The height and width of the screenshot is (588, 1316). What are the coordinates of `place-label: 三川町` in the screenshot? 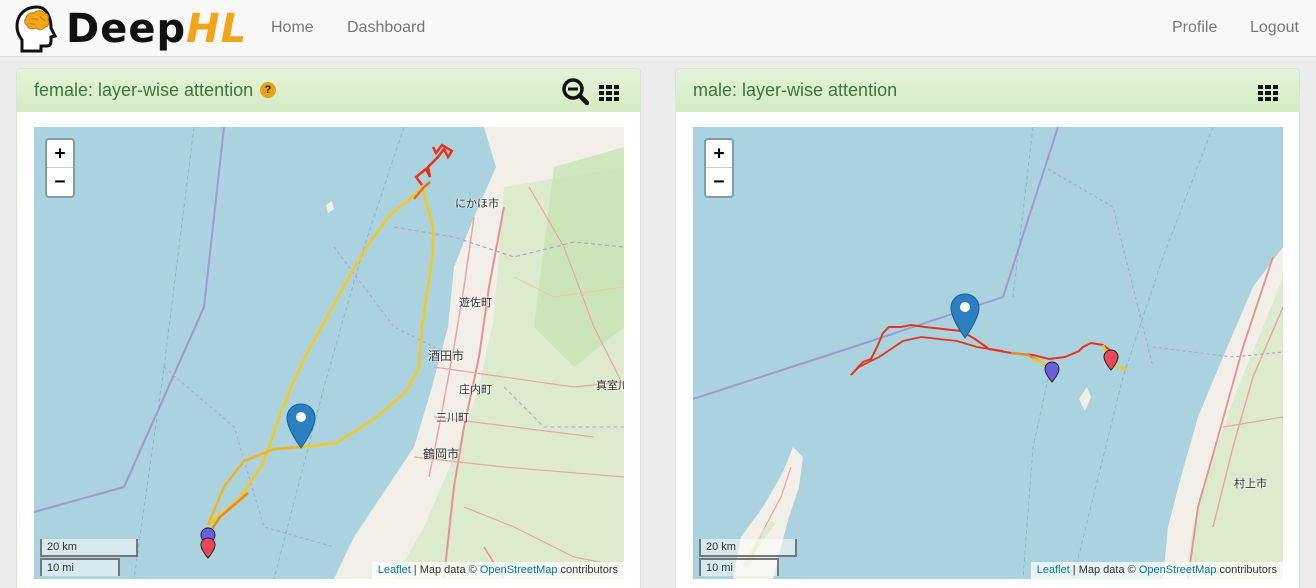 It's located at (452, 418).